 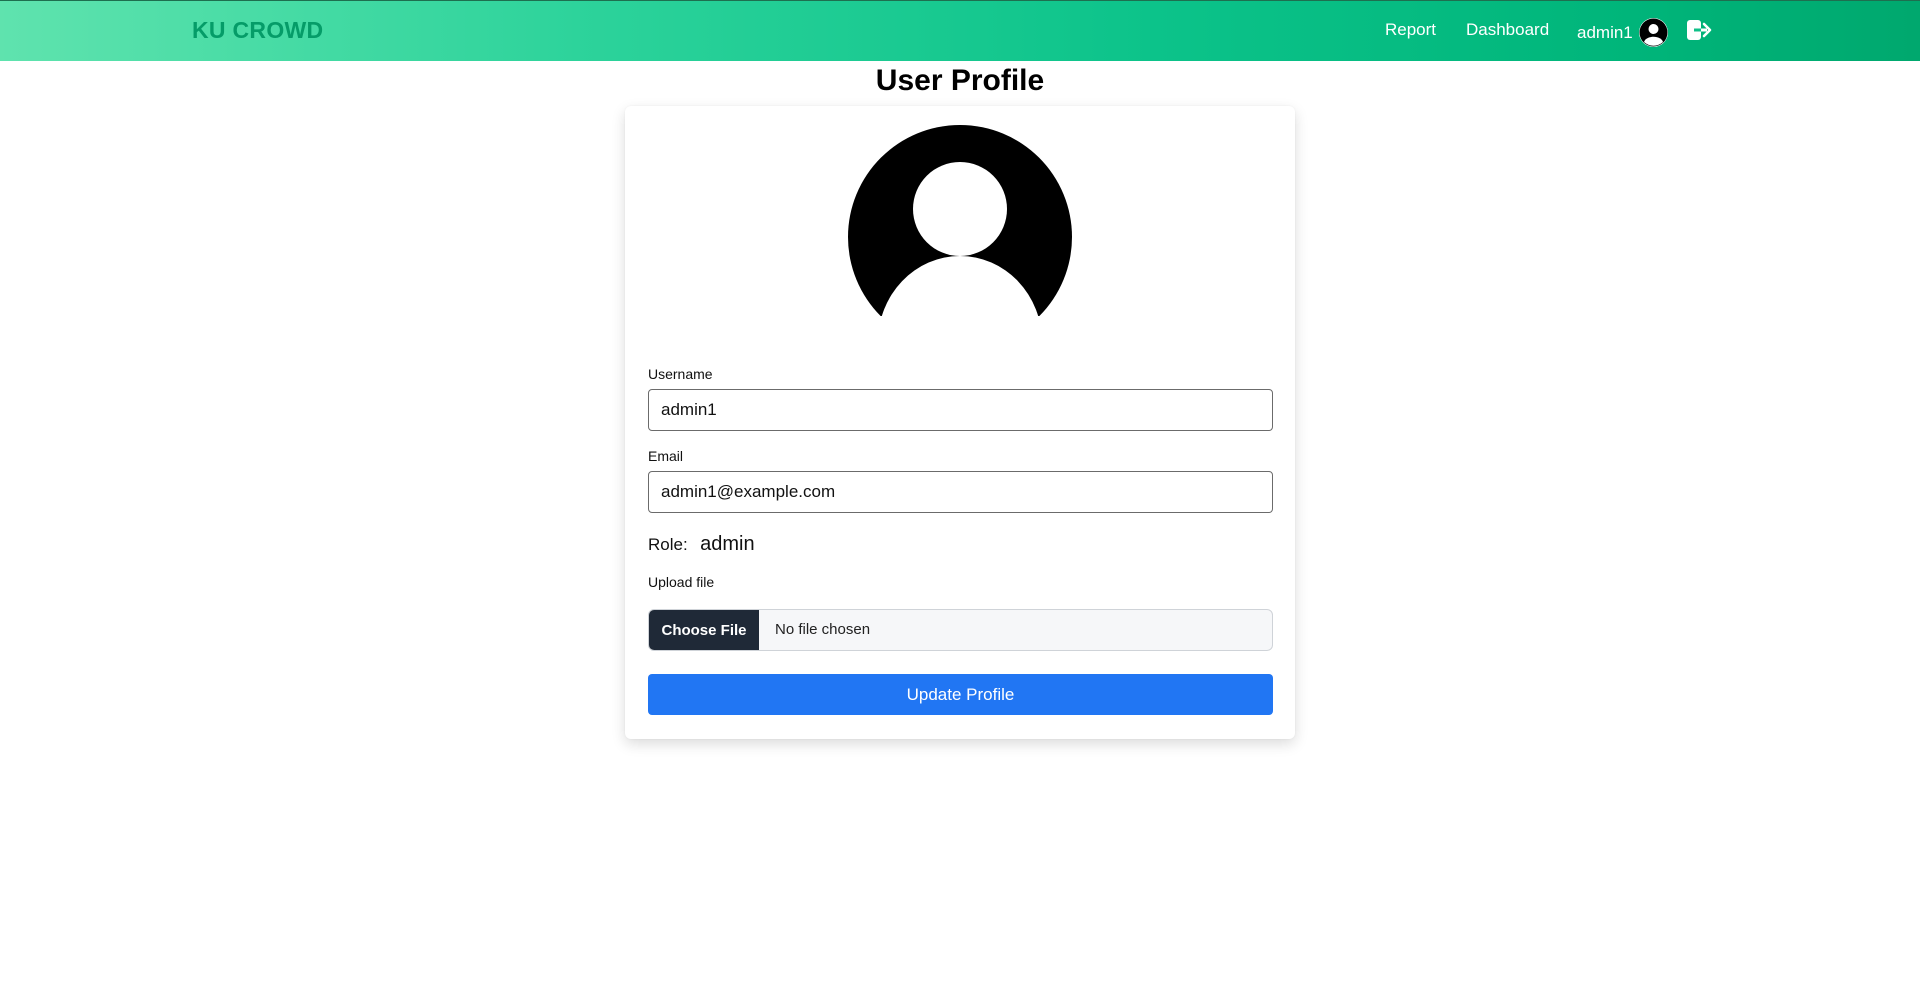 I want to click on update-profile-button: Update Profile, so click(x=960, y=694).